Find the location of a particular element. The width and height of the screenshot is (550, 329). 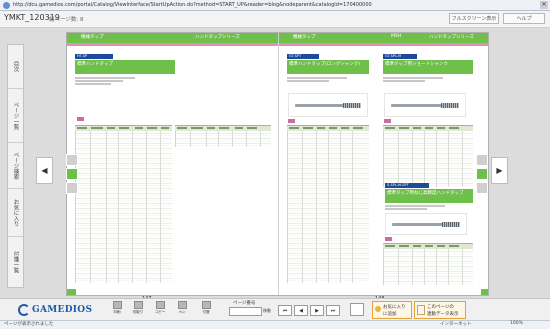

copy-button: コピー is located at coordinates (160, 310).